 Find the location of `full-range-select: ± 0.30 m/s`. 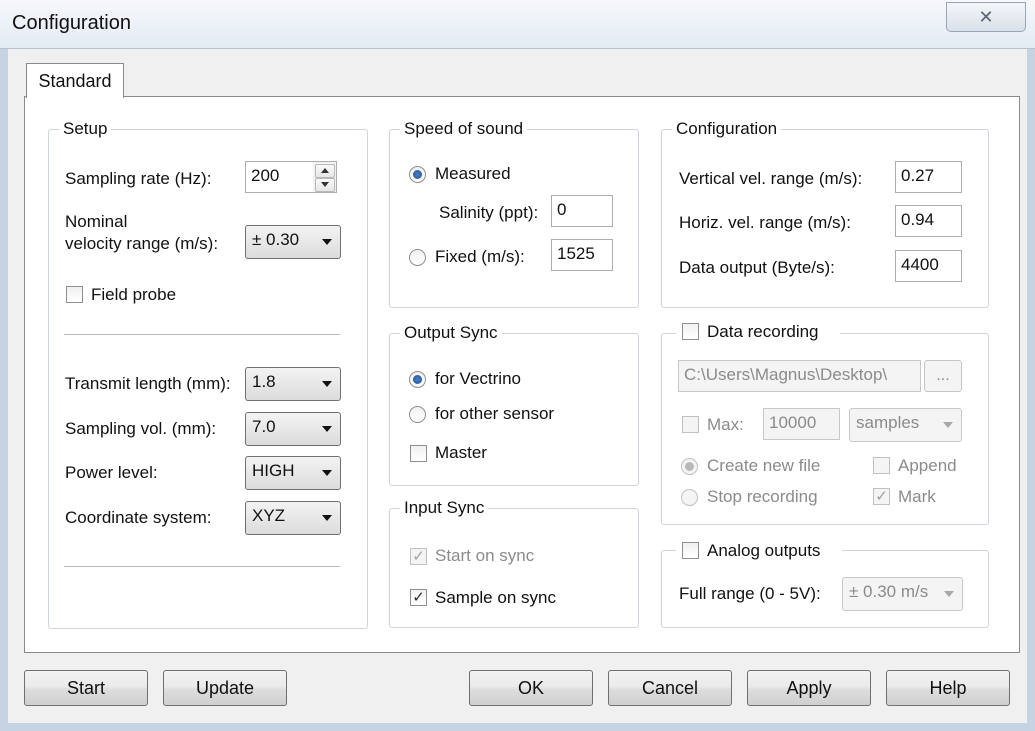

full-range-select: ± 0.30 m/s is located at coordinates (902, 594).